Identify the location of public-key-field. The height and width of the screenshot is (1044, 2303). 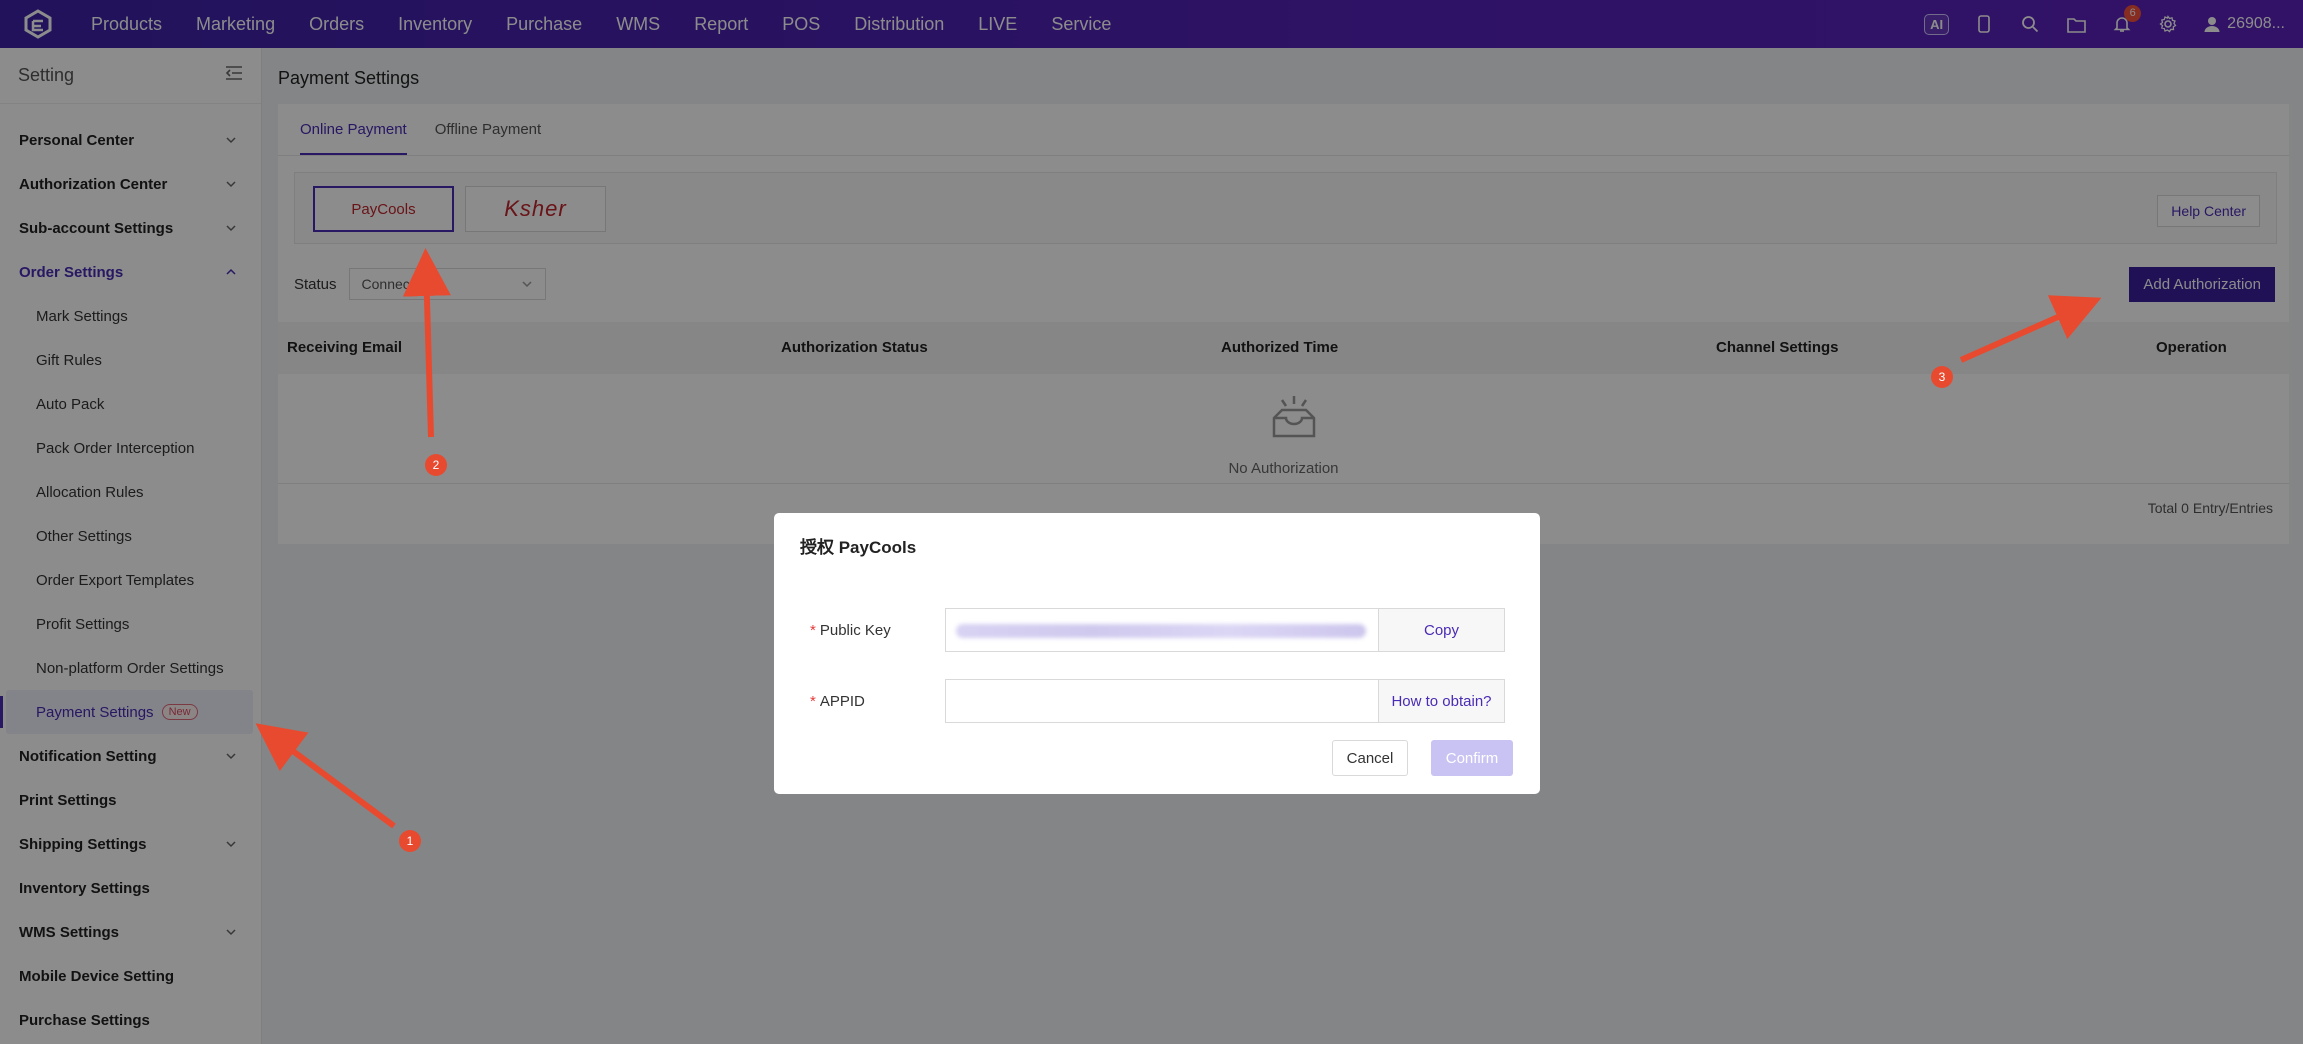
(1162, 630).